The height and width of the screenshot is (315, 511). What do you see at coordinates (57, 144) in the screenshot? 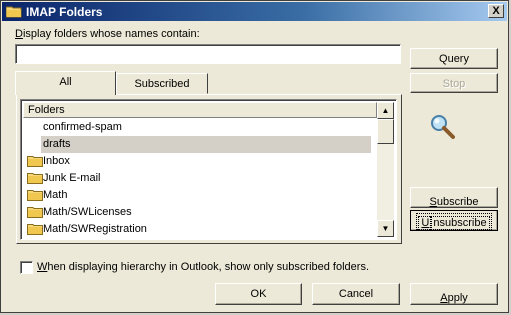
I see `folder-name: drafts` at bounding box center [57, 144].